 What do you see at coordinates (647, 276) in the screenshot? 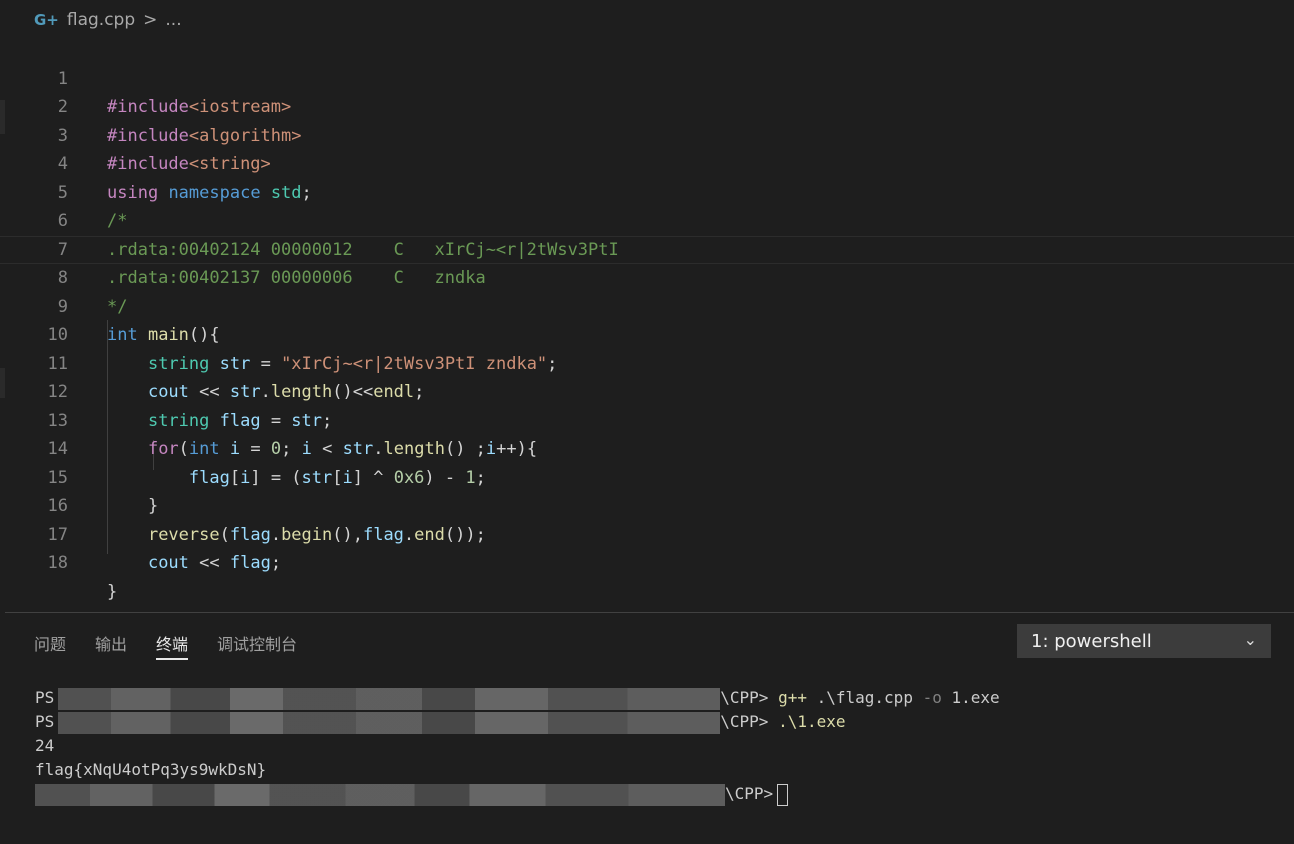
I see `code-line-current: 8 */` at bounding box center [647, 276].